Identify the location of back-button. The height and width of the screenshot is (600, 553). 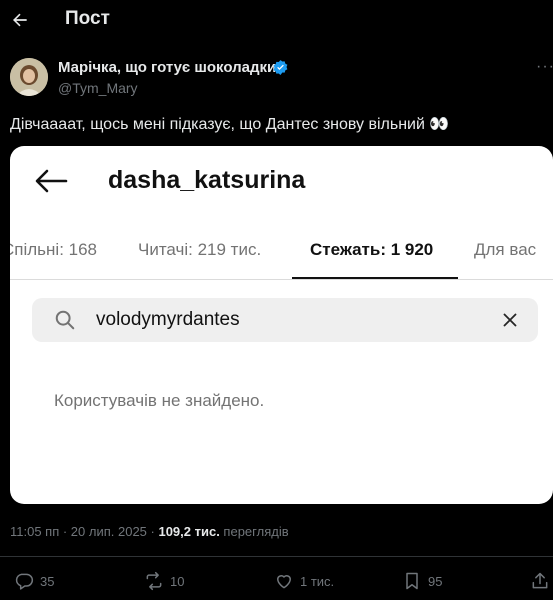
(21, 20).